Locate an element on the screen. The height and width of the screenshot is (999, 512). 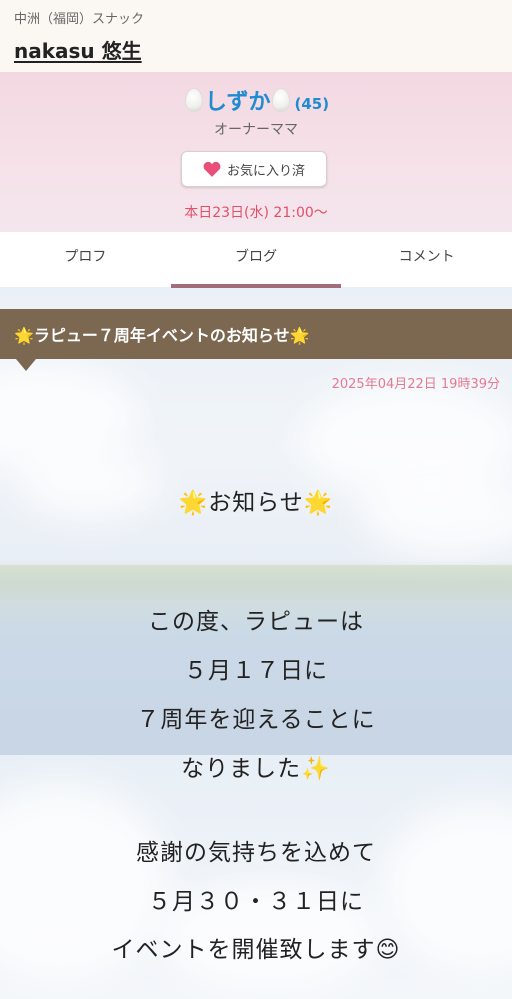
favorite-button: お気に入り済 is located at coordinates (254, 169).